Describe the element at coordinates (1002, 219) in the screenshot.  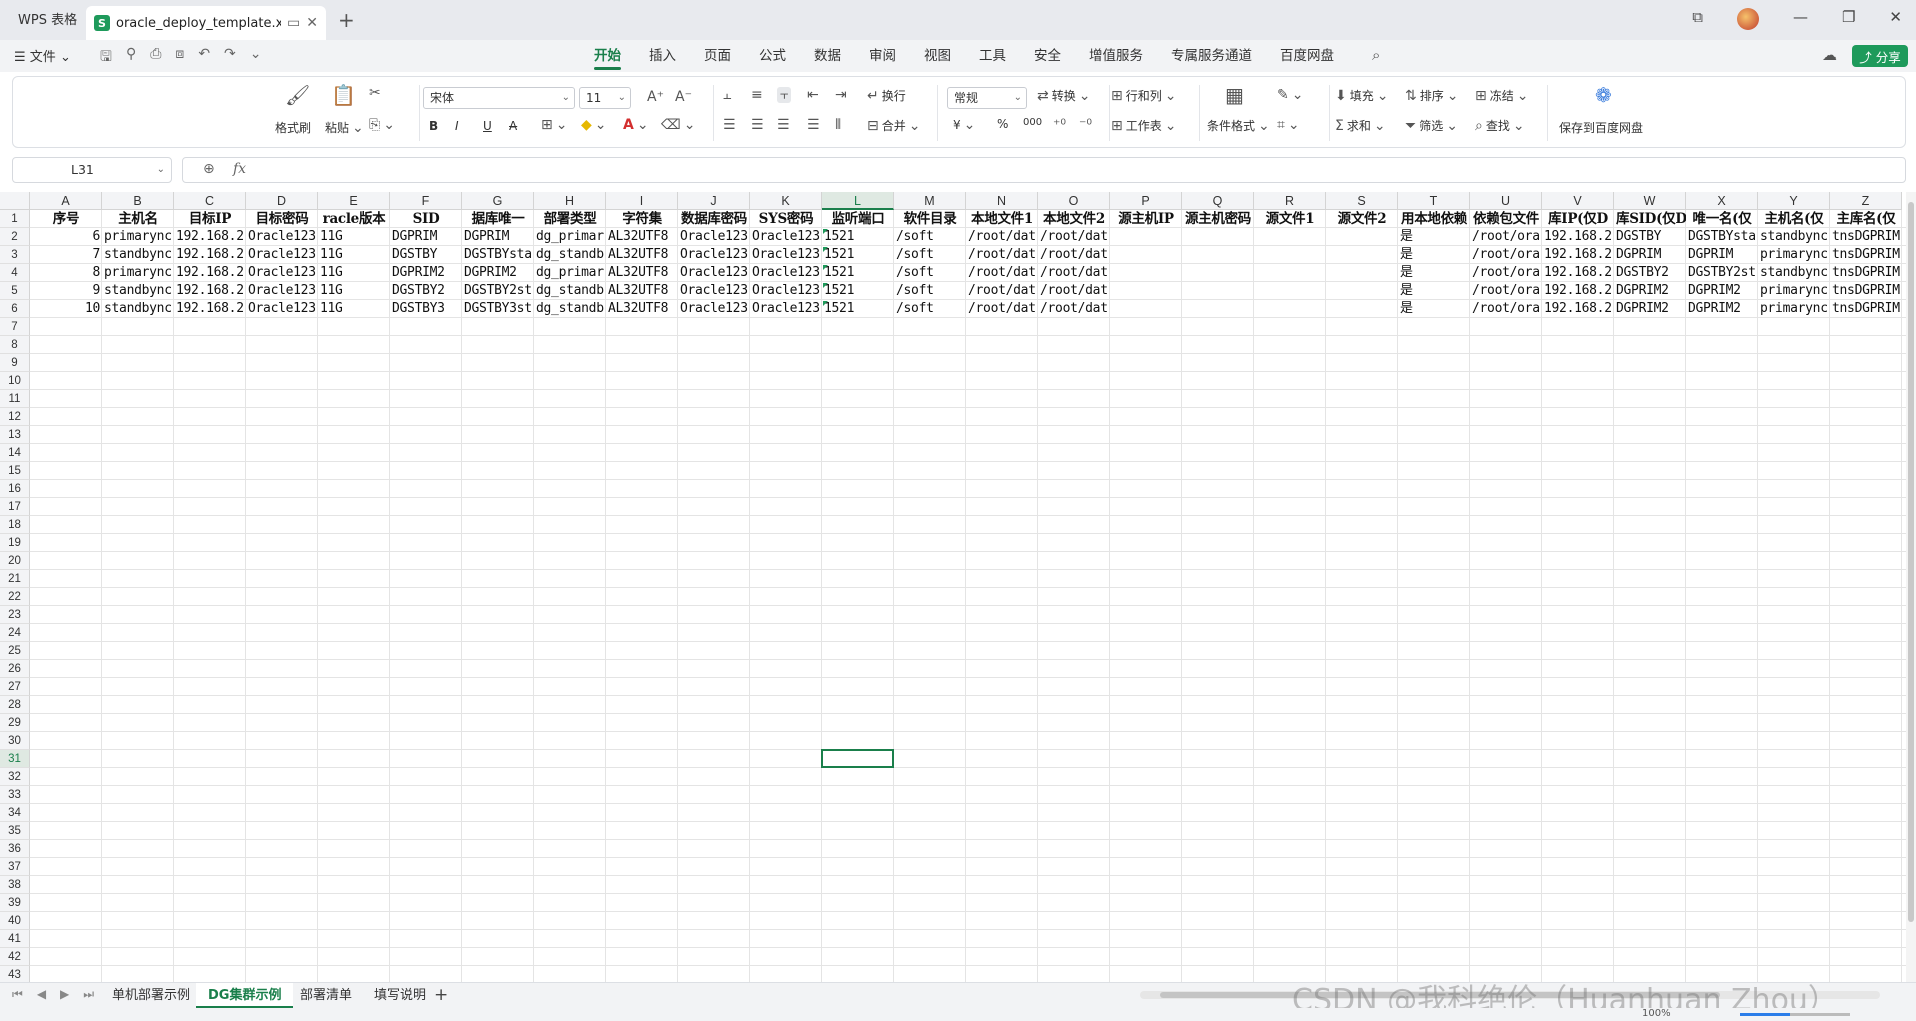
I see `header-cell: 本地文件1` at that location.